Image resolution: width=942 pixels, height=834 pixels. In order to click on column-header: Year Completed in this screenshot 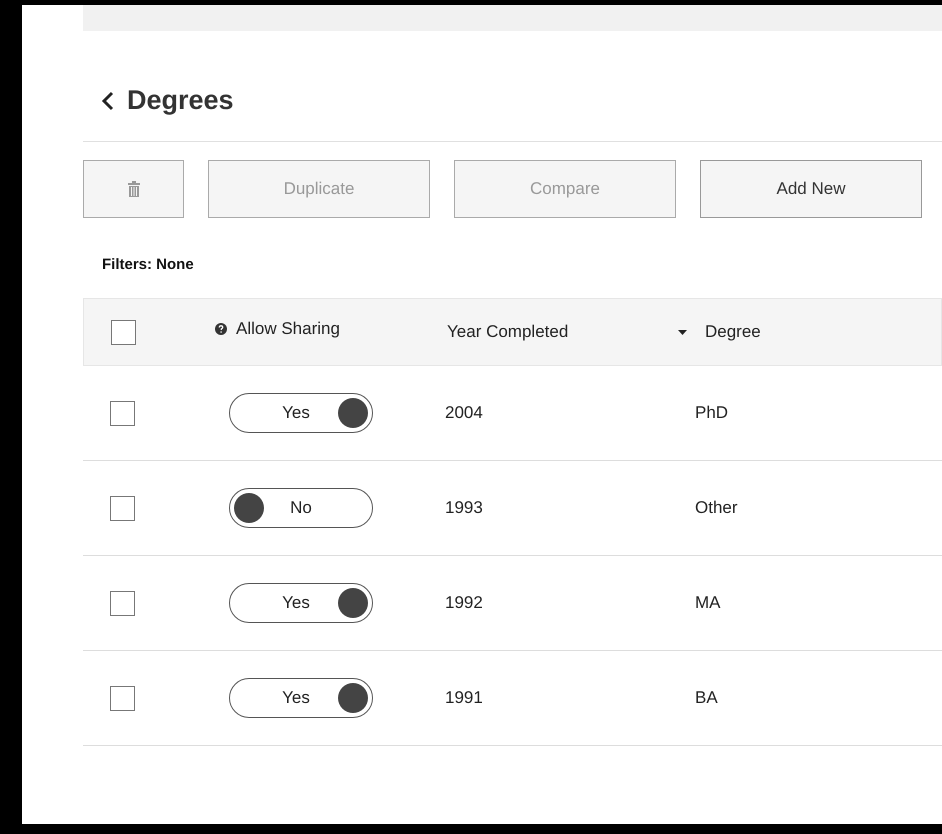, I will do `click(507, 331)`.